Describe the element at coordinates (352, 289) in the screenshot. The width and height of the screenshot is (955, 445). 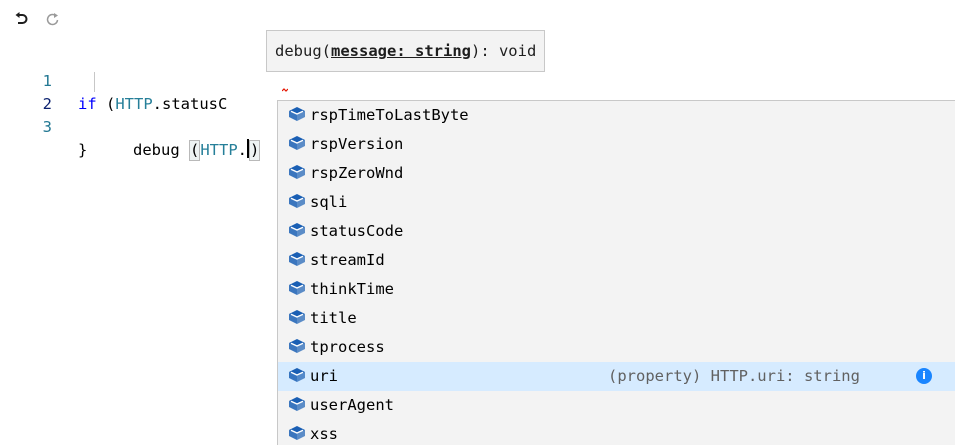
I see `suggestion-label: thinkTime` at that location.